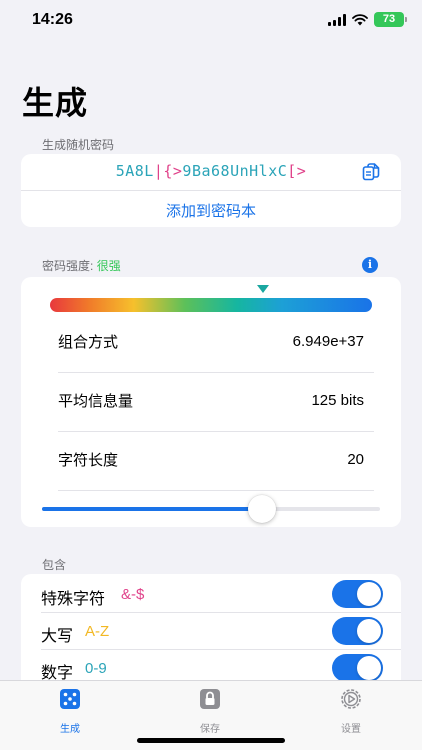 Image resolution: width=422 pixels, height=750 pixels. I want to click on option-chars: A-Z, so click(97, 631).